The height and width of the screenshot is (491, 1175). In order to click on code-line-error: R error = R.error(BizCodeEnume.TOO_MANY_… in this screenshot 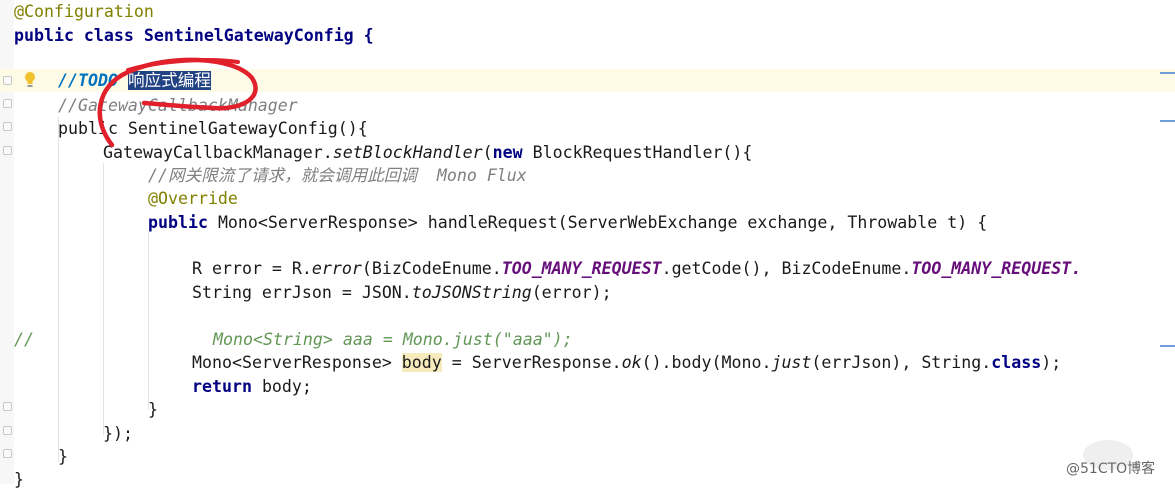, I will do `click(636, 268)`.